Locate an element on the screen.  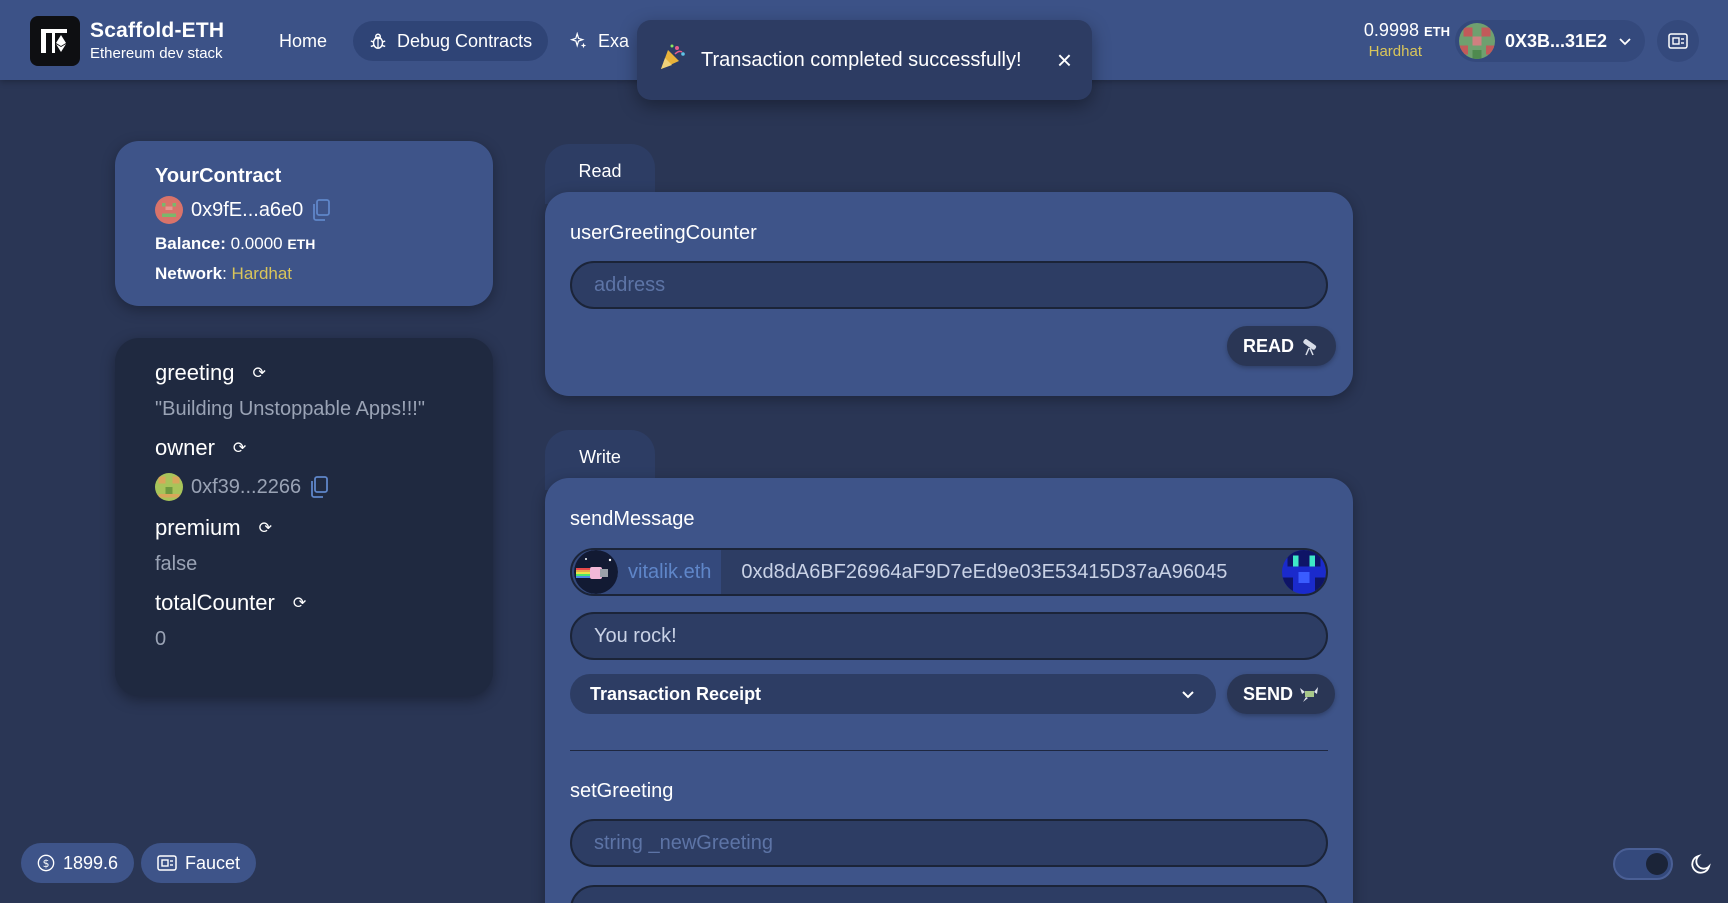
variable-premium: premium ⟳ false is located at coordinates (304, 545).